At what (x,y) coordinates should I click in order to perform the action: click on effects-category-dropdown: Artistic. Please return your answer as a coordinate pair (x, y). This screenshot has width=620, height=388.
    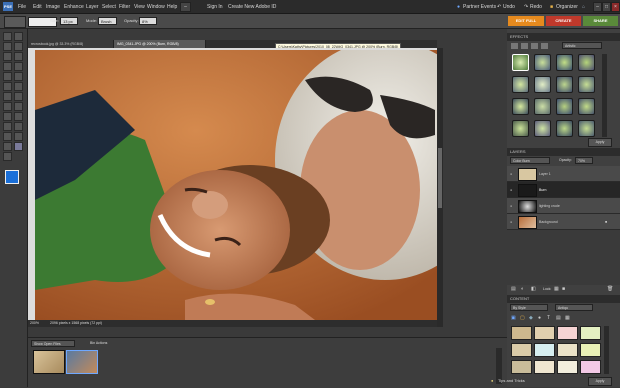
    Looking at the image, I should click on (582, 45).